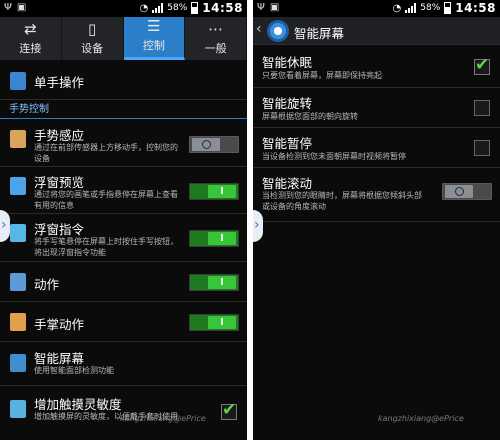 The height and width of the screenshot is (440, 500). What do you see at coordinates (18, 81) in the screenshot?
I see `hand-phone-icon` at bounding box center [18, 81].